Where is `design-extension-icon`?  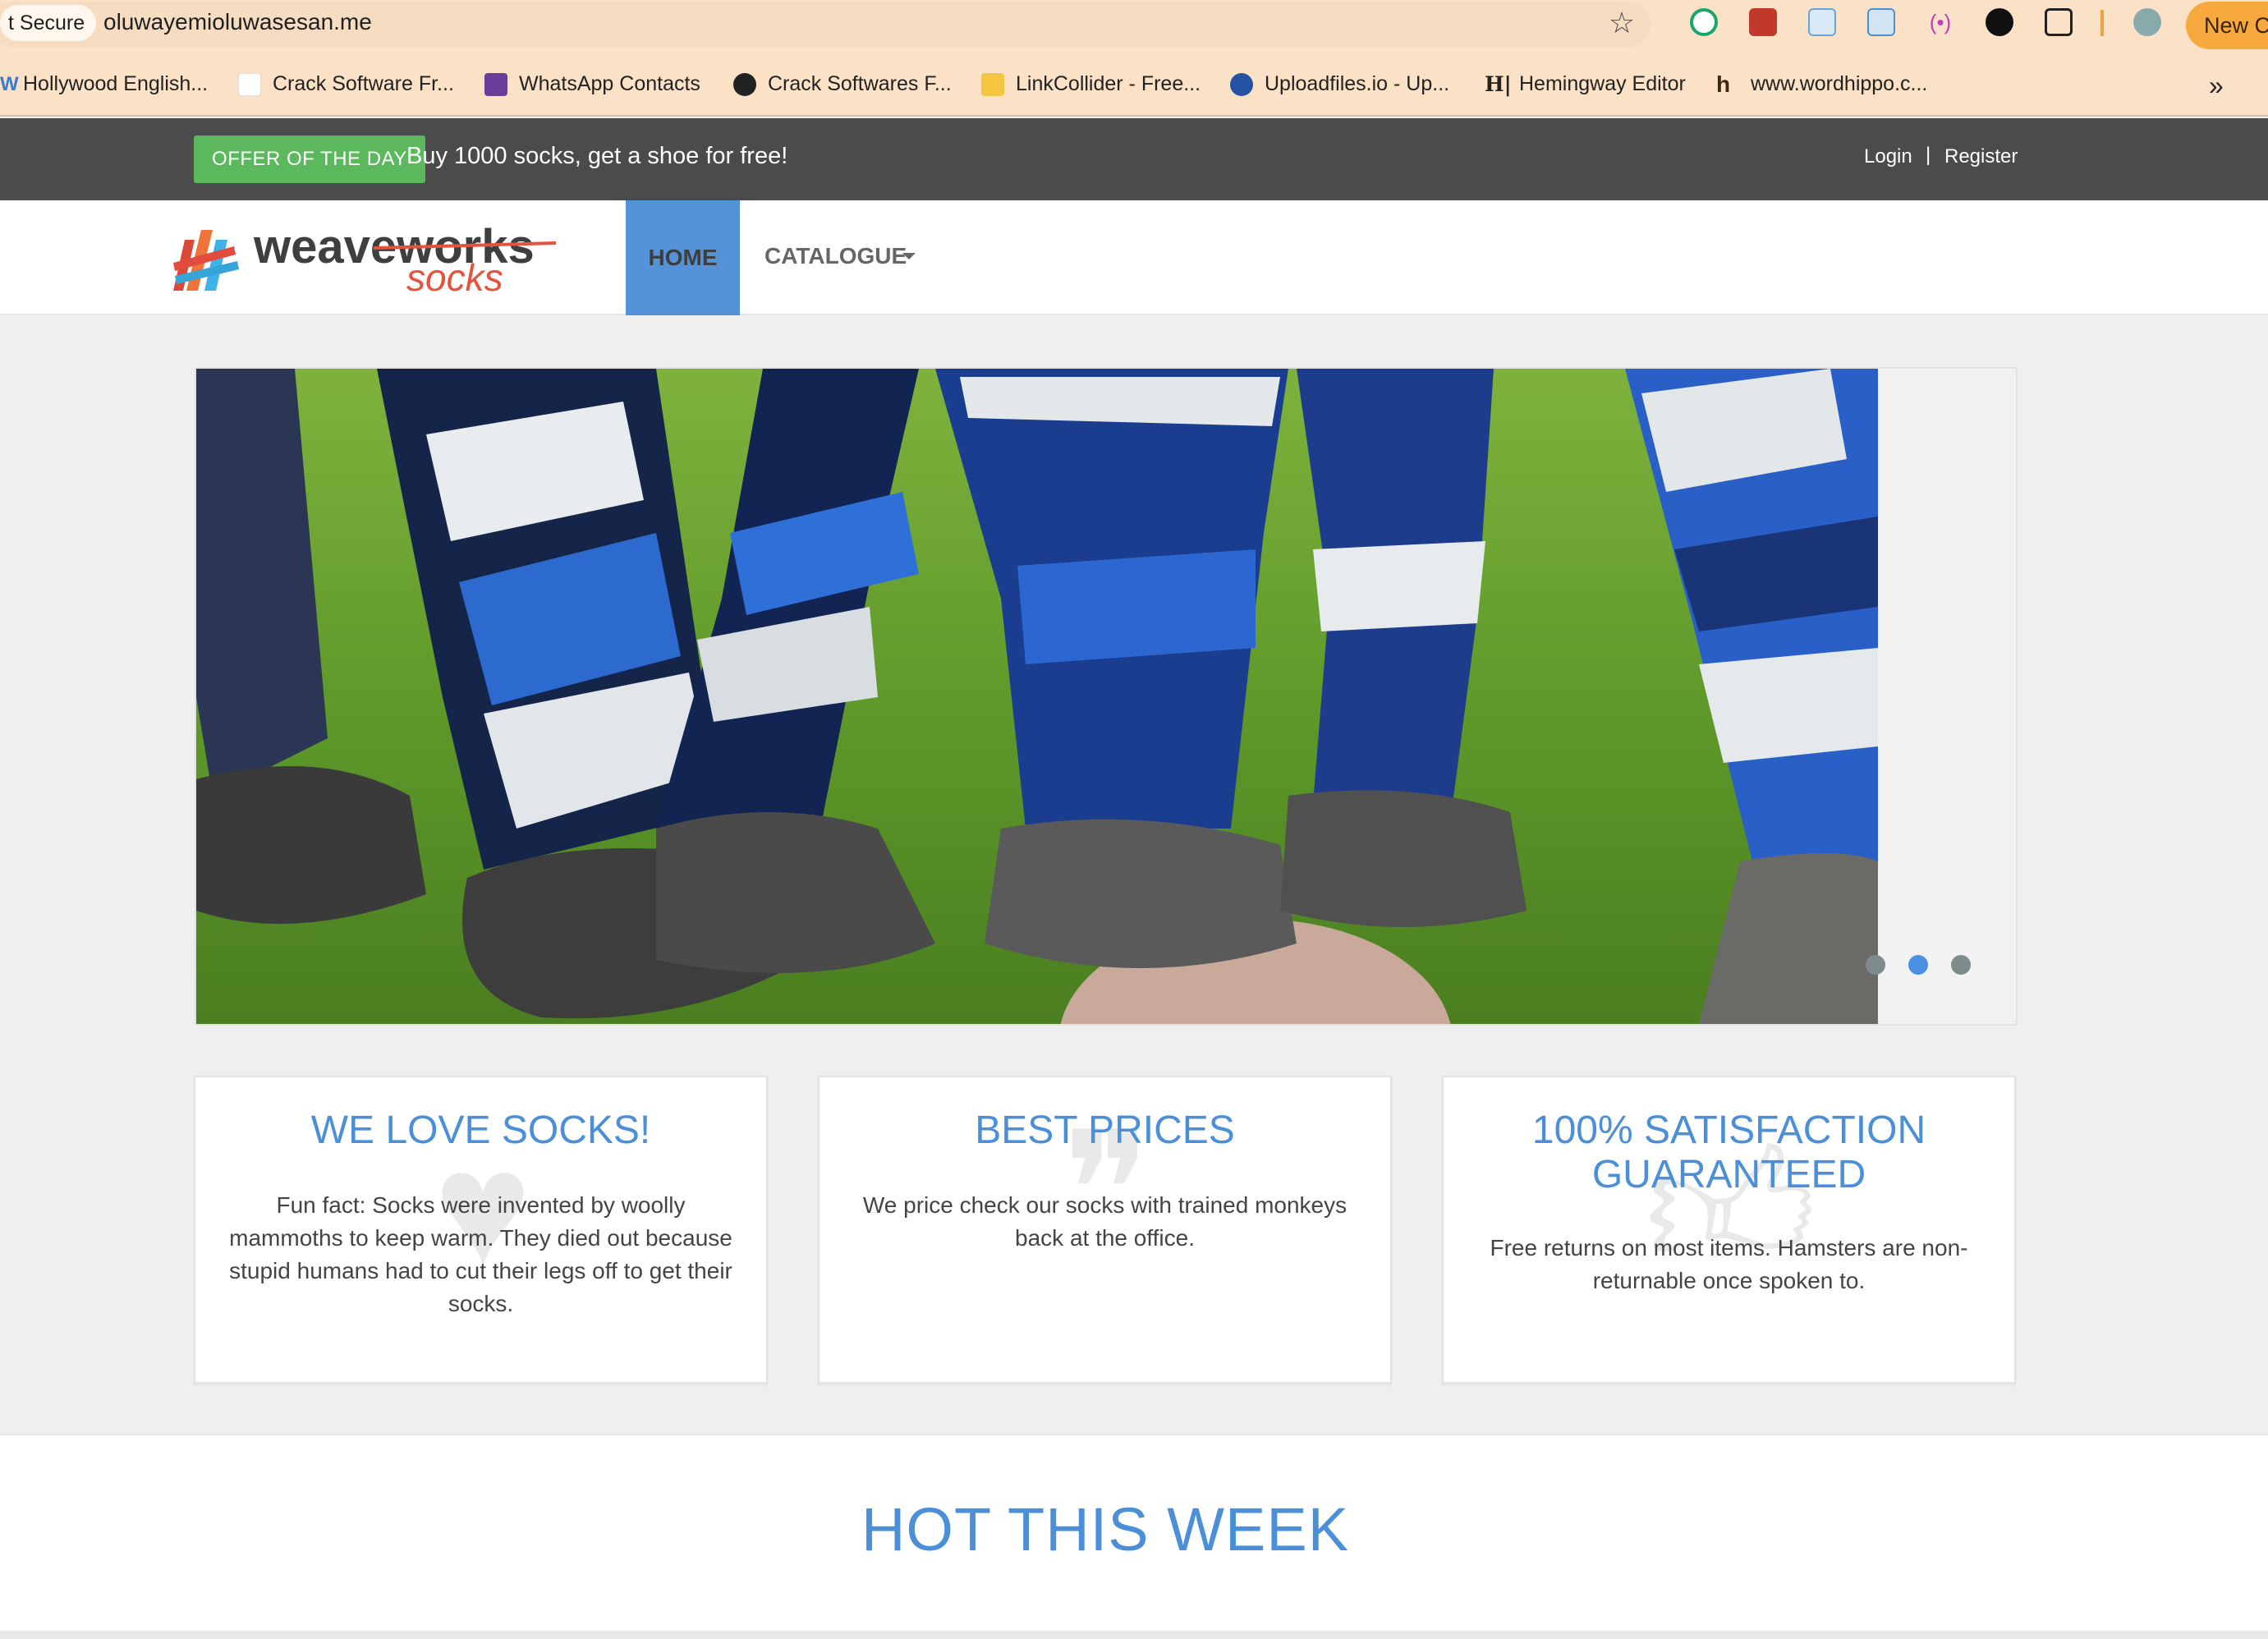 design-extension-icon is located at coordinates (1881, 22).